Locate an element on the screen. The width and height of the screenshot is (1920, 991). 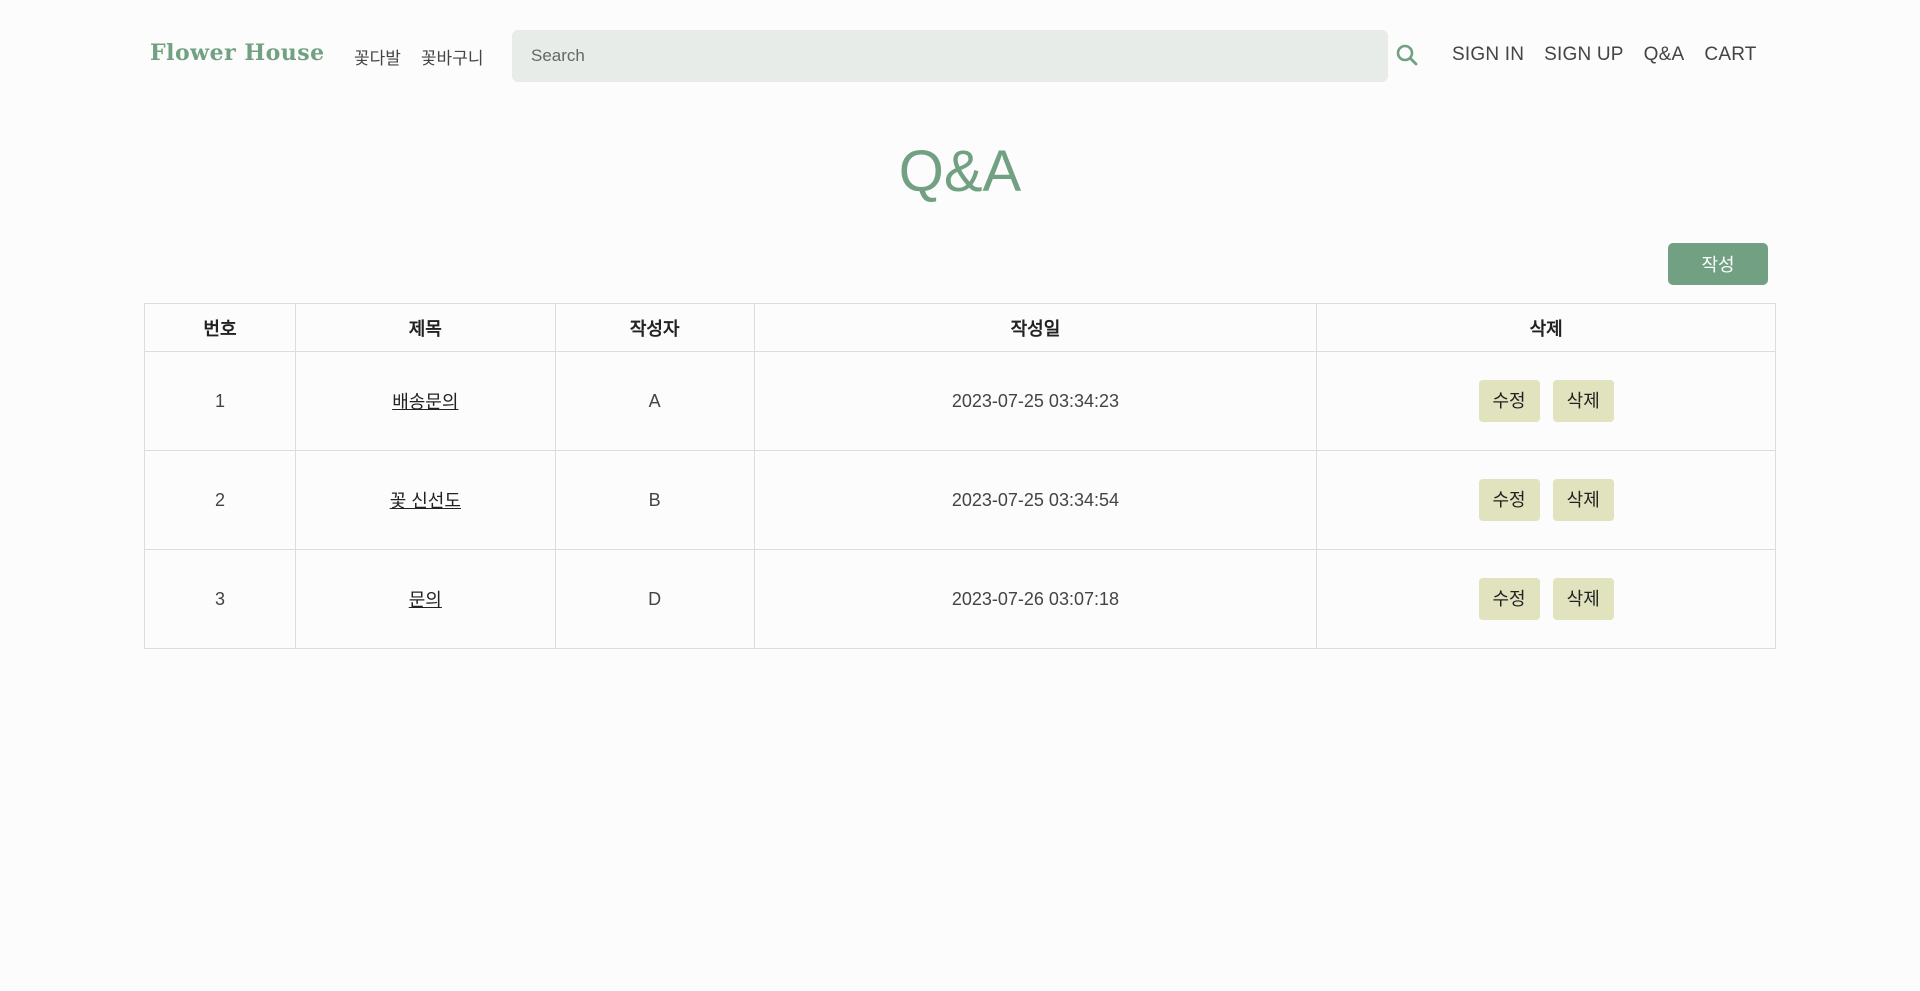
account-nav: SIGN IN SIGN UP Q&A CART is located at coordinates (1604, 55).